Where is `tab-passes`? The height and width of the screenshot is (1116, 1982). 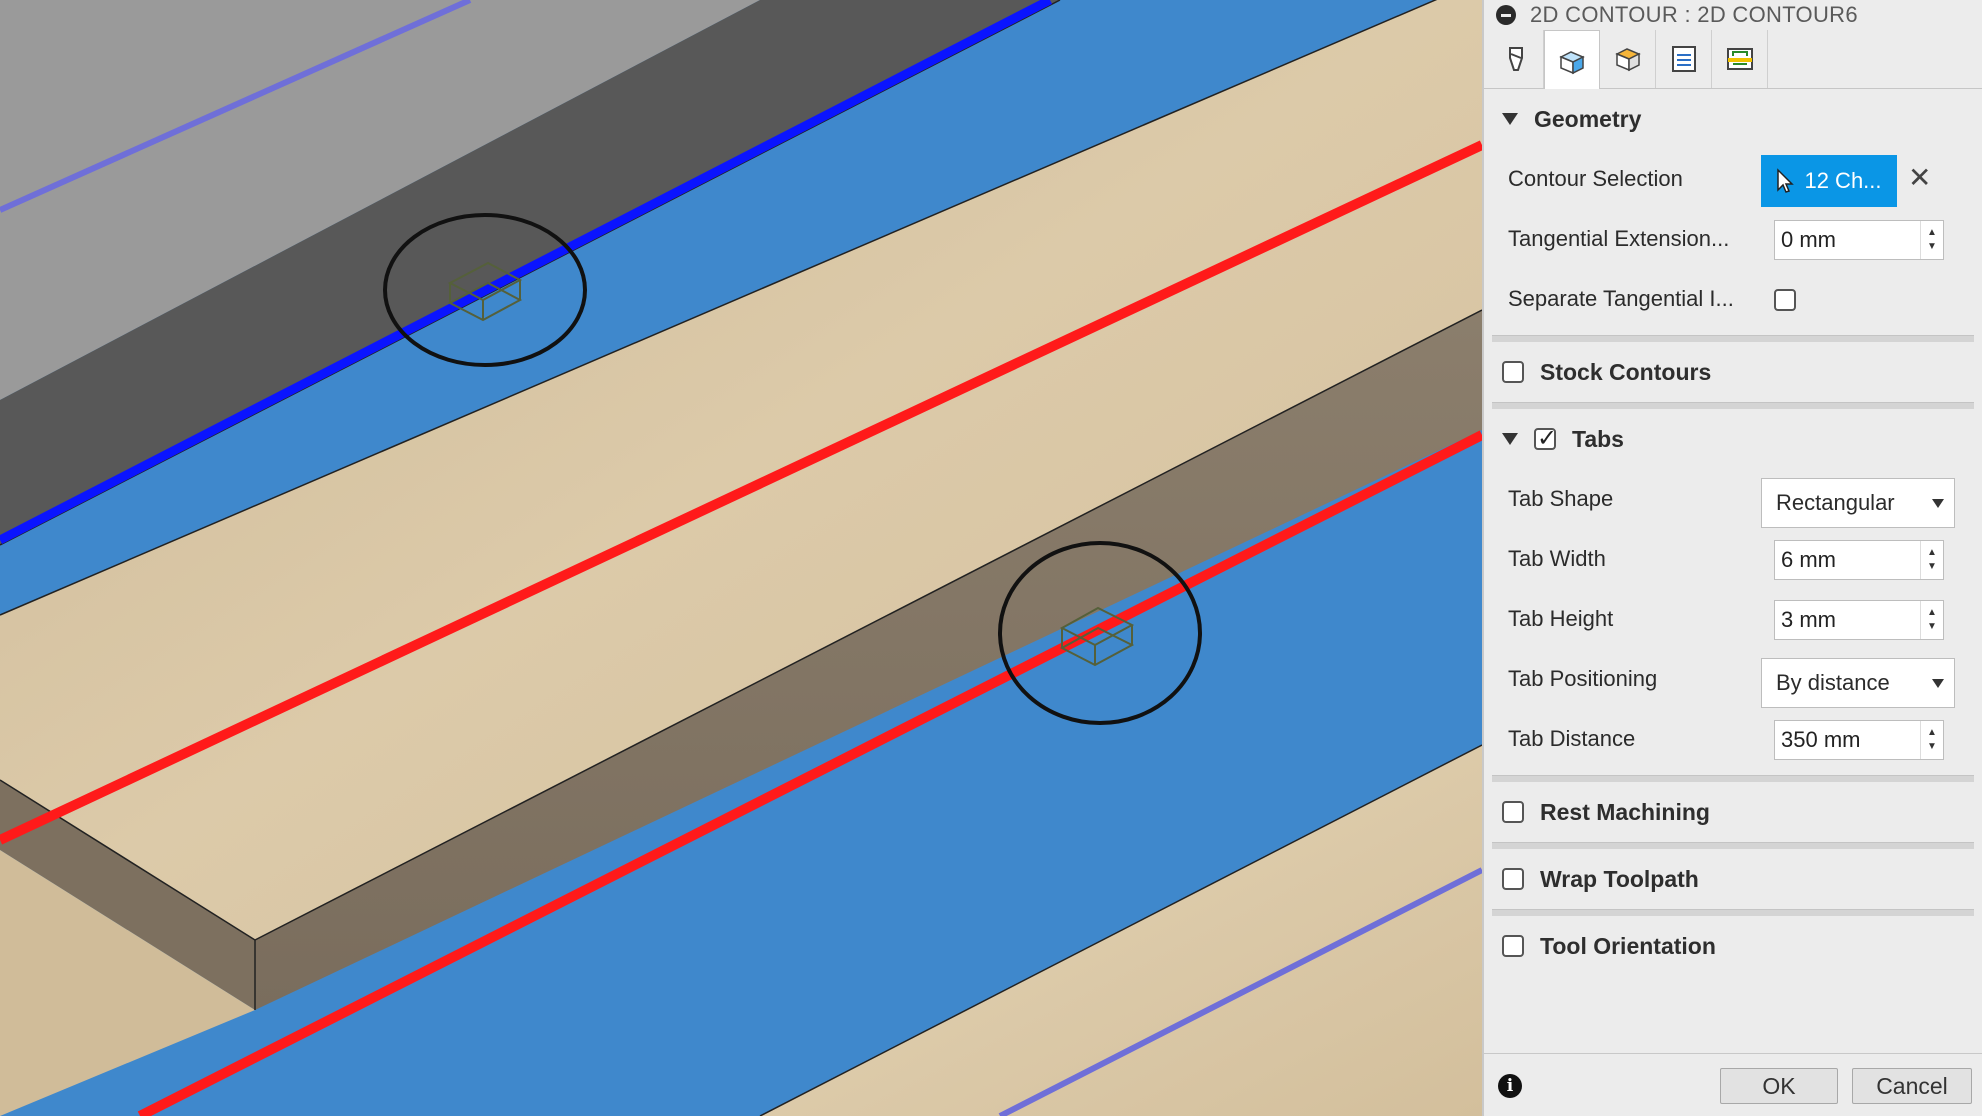
tab-passes is located at coordinates (1684, 59).